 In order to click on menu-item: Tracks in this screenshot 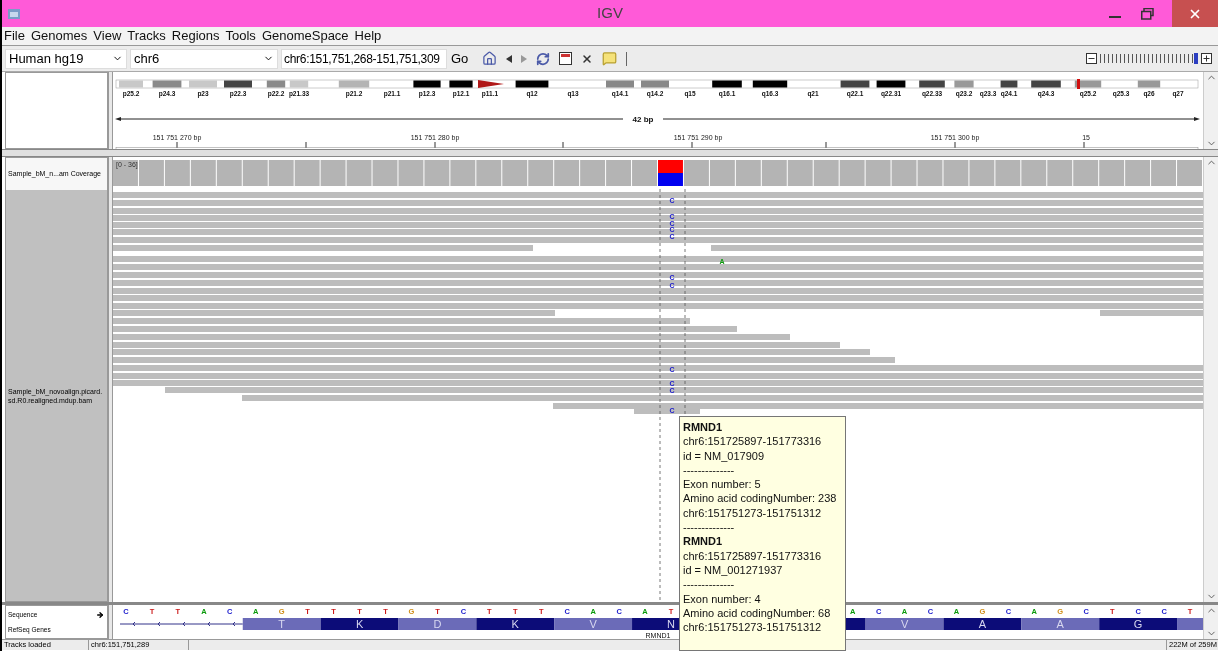, I will do `click(146, 36)`.